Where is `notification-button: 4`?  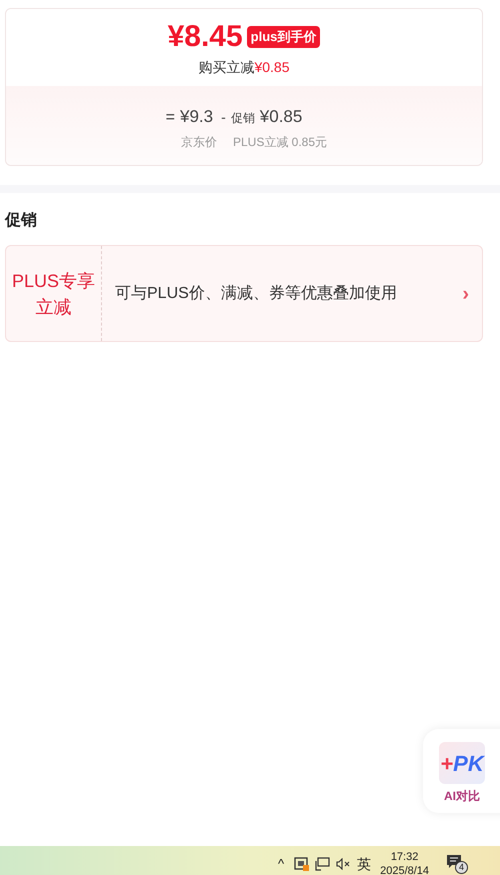 notification-button: 4 is located at coordinates (457, 864).